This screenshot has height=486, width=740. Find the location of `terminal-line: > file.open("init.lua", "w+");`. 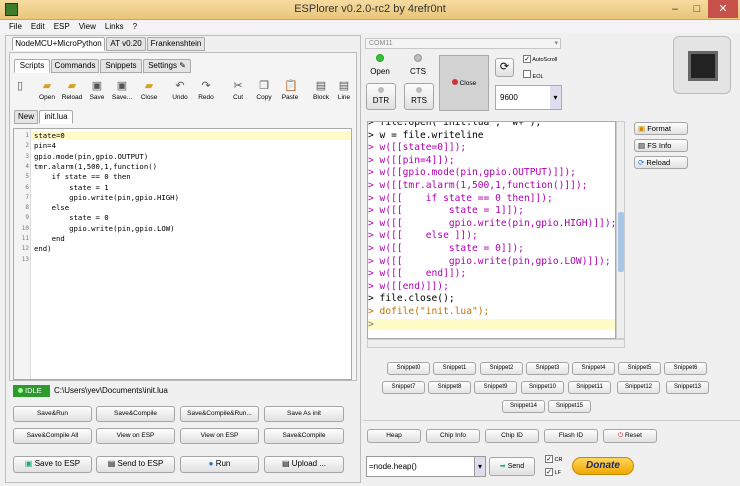

terminal-line: > file.open("init.lua", "w+"); is located at coordinates (455, 124).